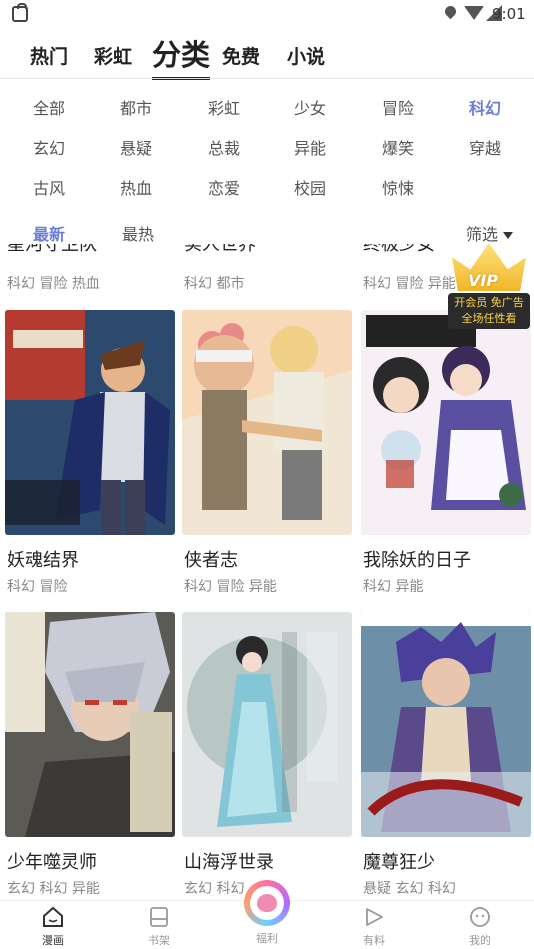 This screenshot has height=949, width=534. What do you see at coordinates (267, 78) in the screenshot?
I see `divider` at bounding box center [267, 78].